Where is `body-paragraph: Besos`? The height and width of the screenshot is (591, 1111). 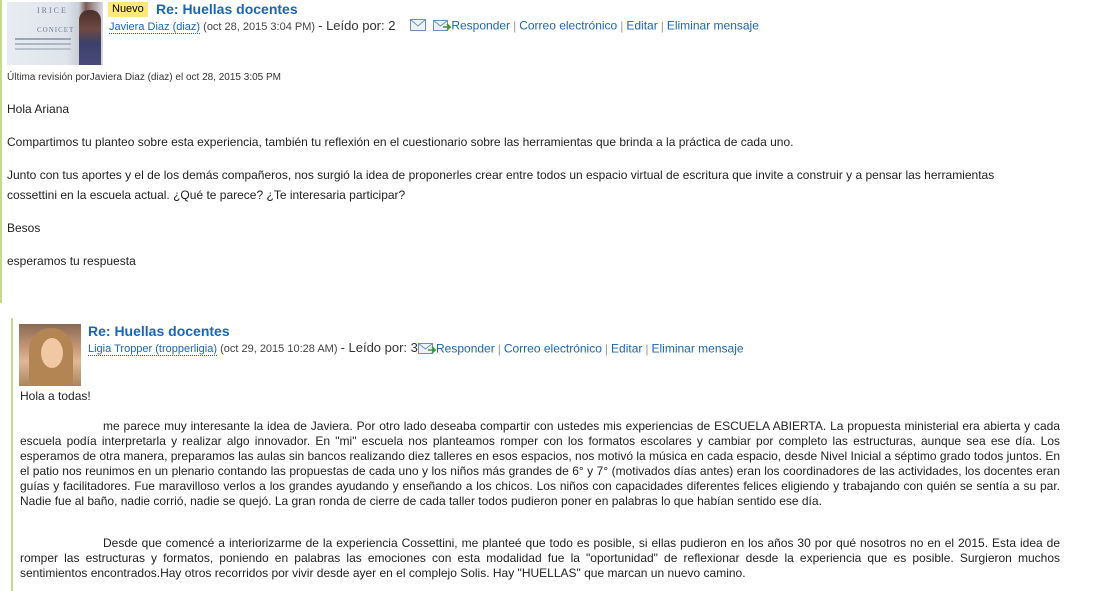 body-paragraph: Besos is located at coordinates (24, 228).